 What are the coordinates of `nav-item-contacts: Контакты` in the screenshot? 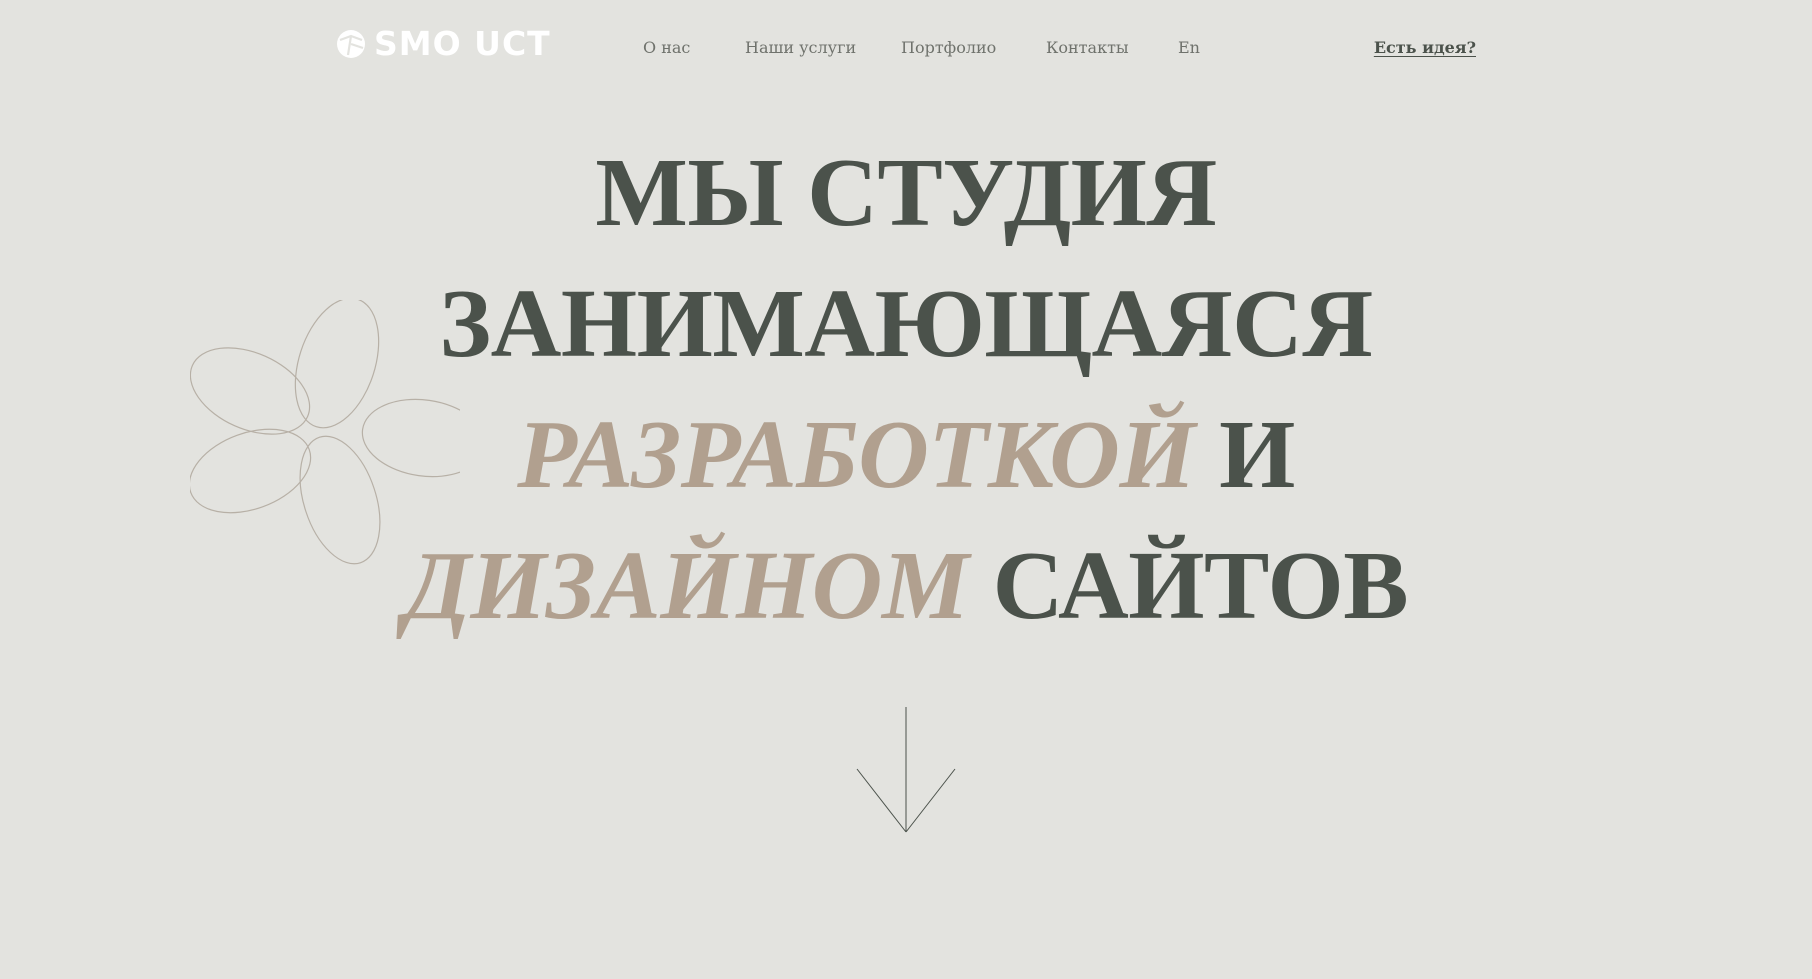 It's located at (1087, 48).